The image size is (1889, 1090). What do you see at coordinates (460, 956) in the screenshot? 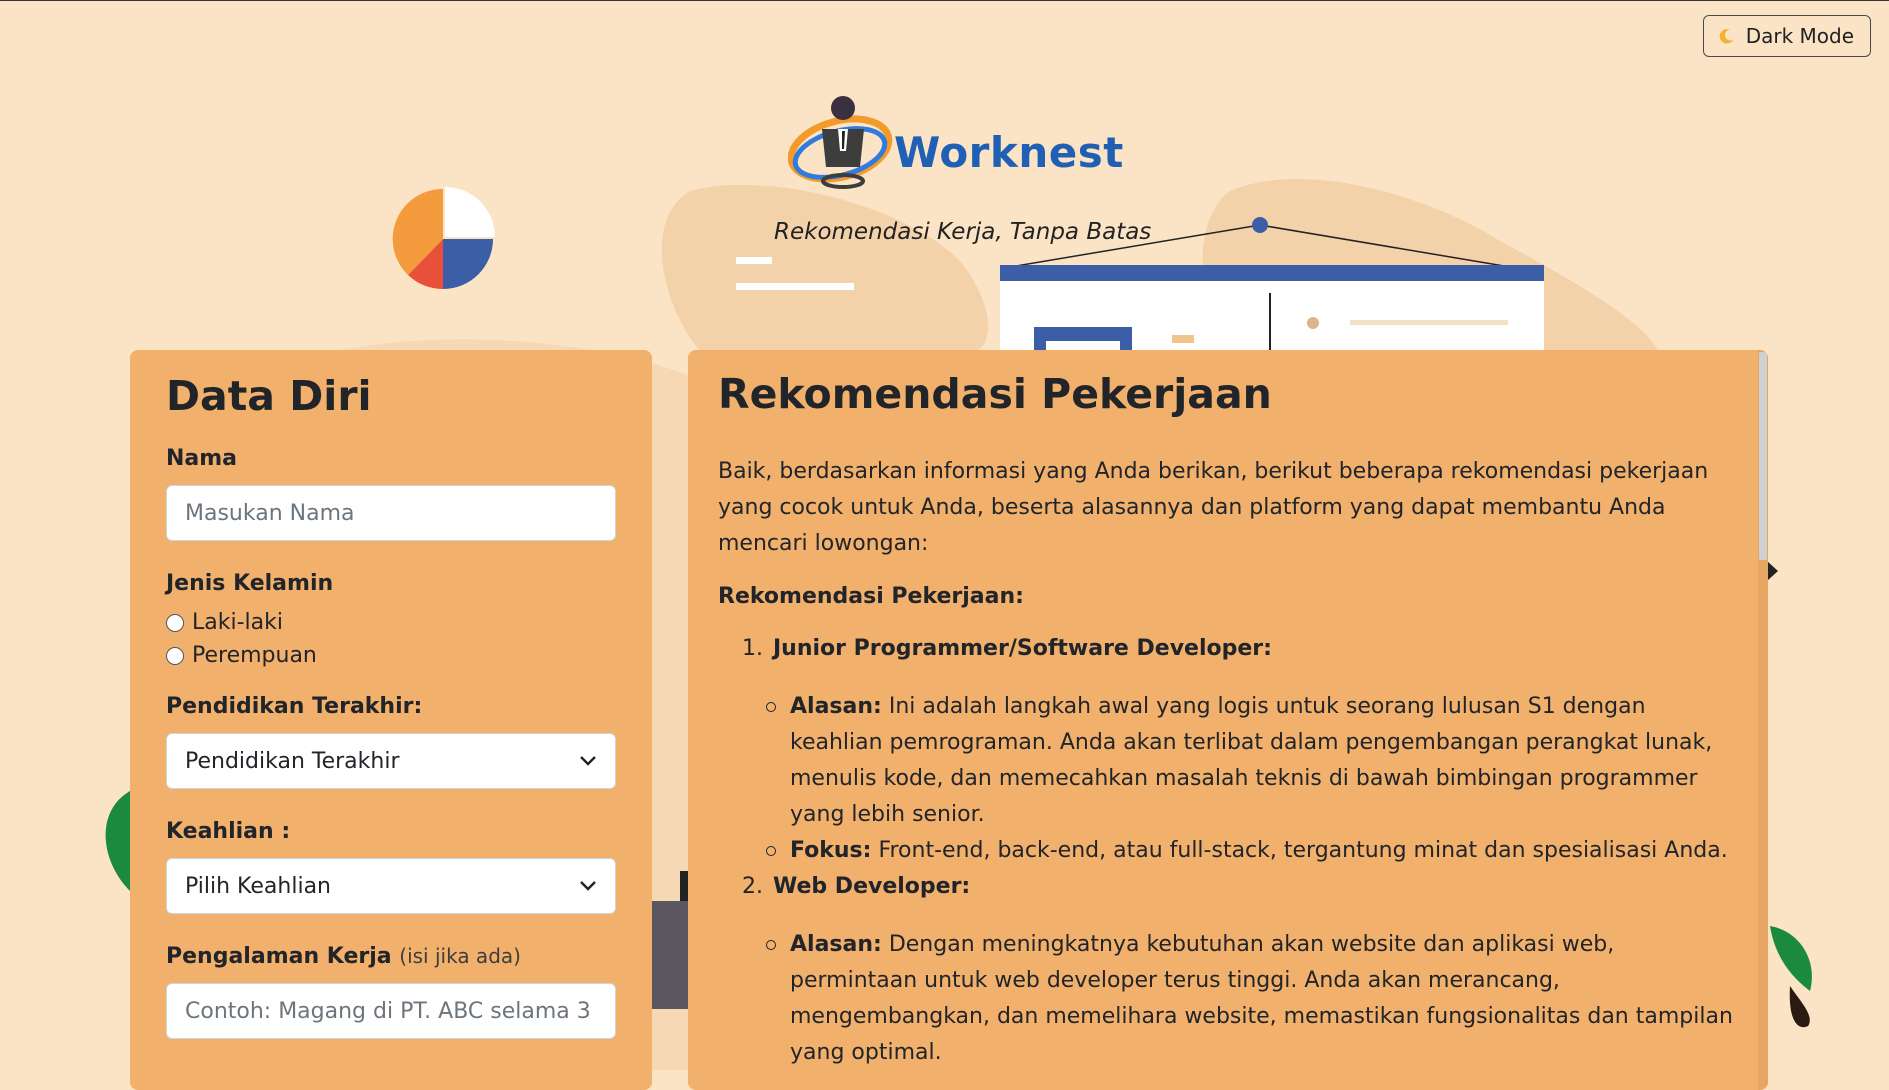
I see `experience-hint: (isi jika ada)` at bounding box center [460, 956].